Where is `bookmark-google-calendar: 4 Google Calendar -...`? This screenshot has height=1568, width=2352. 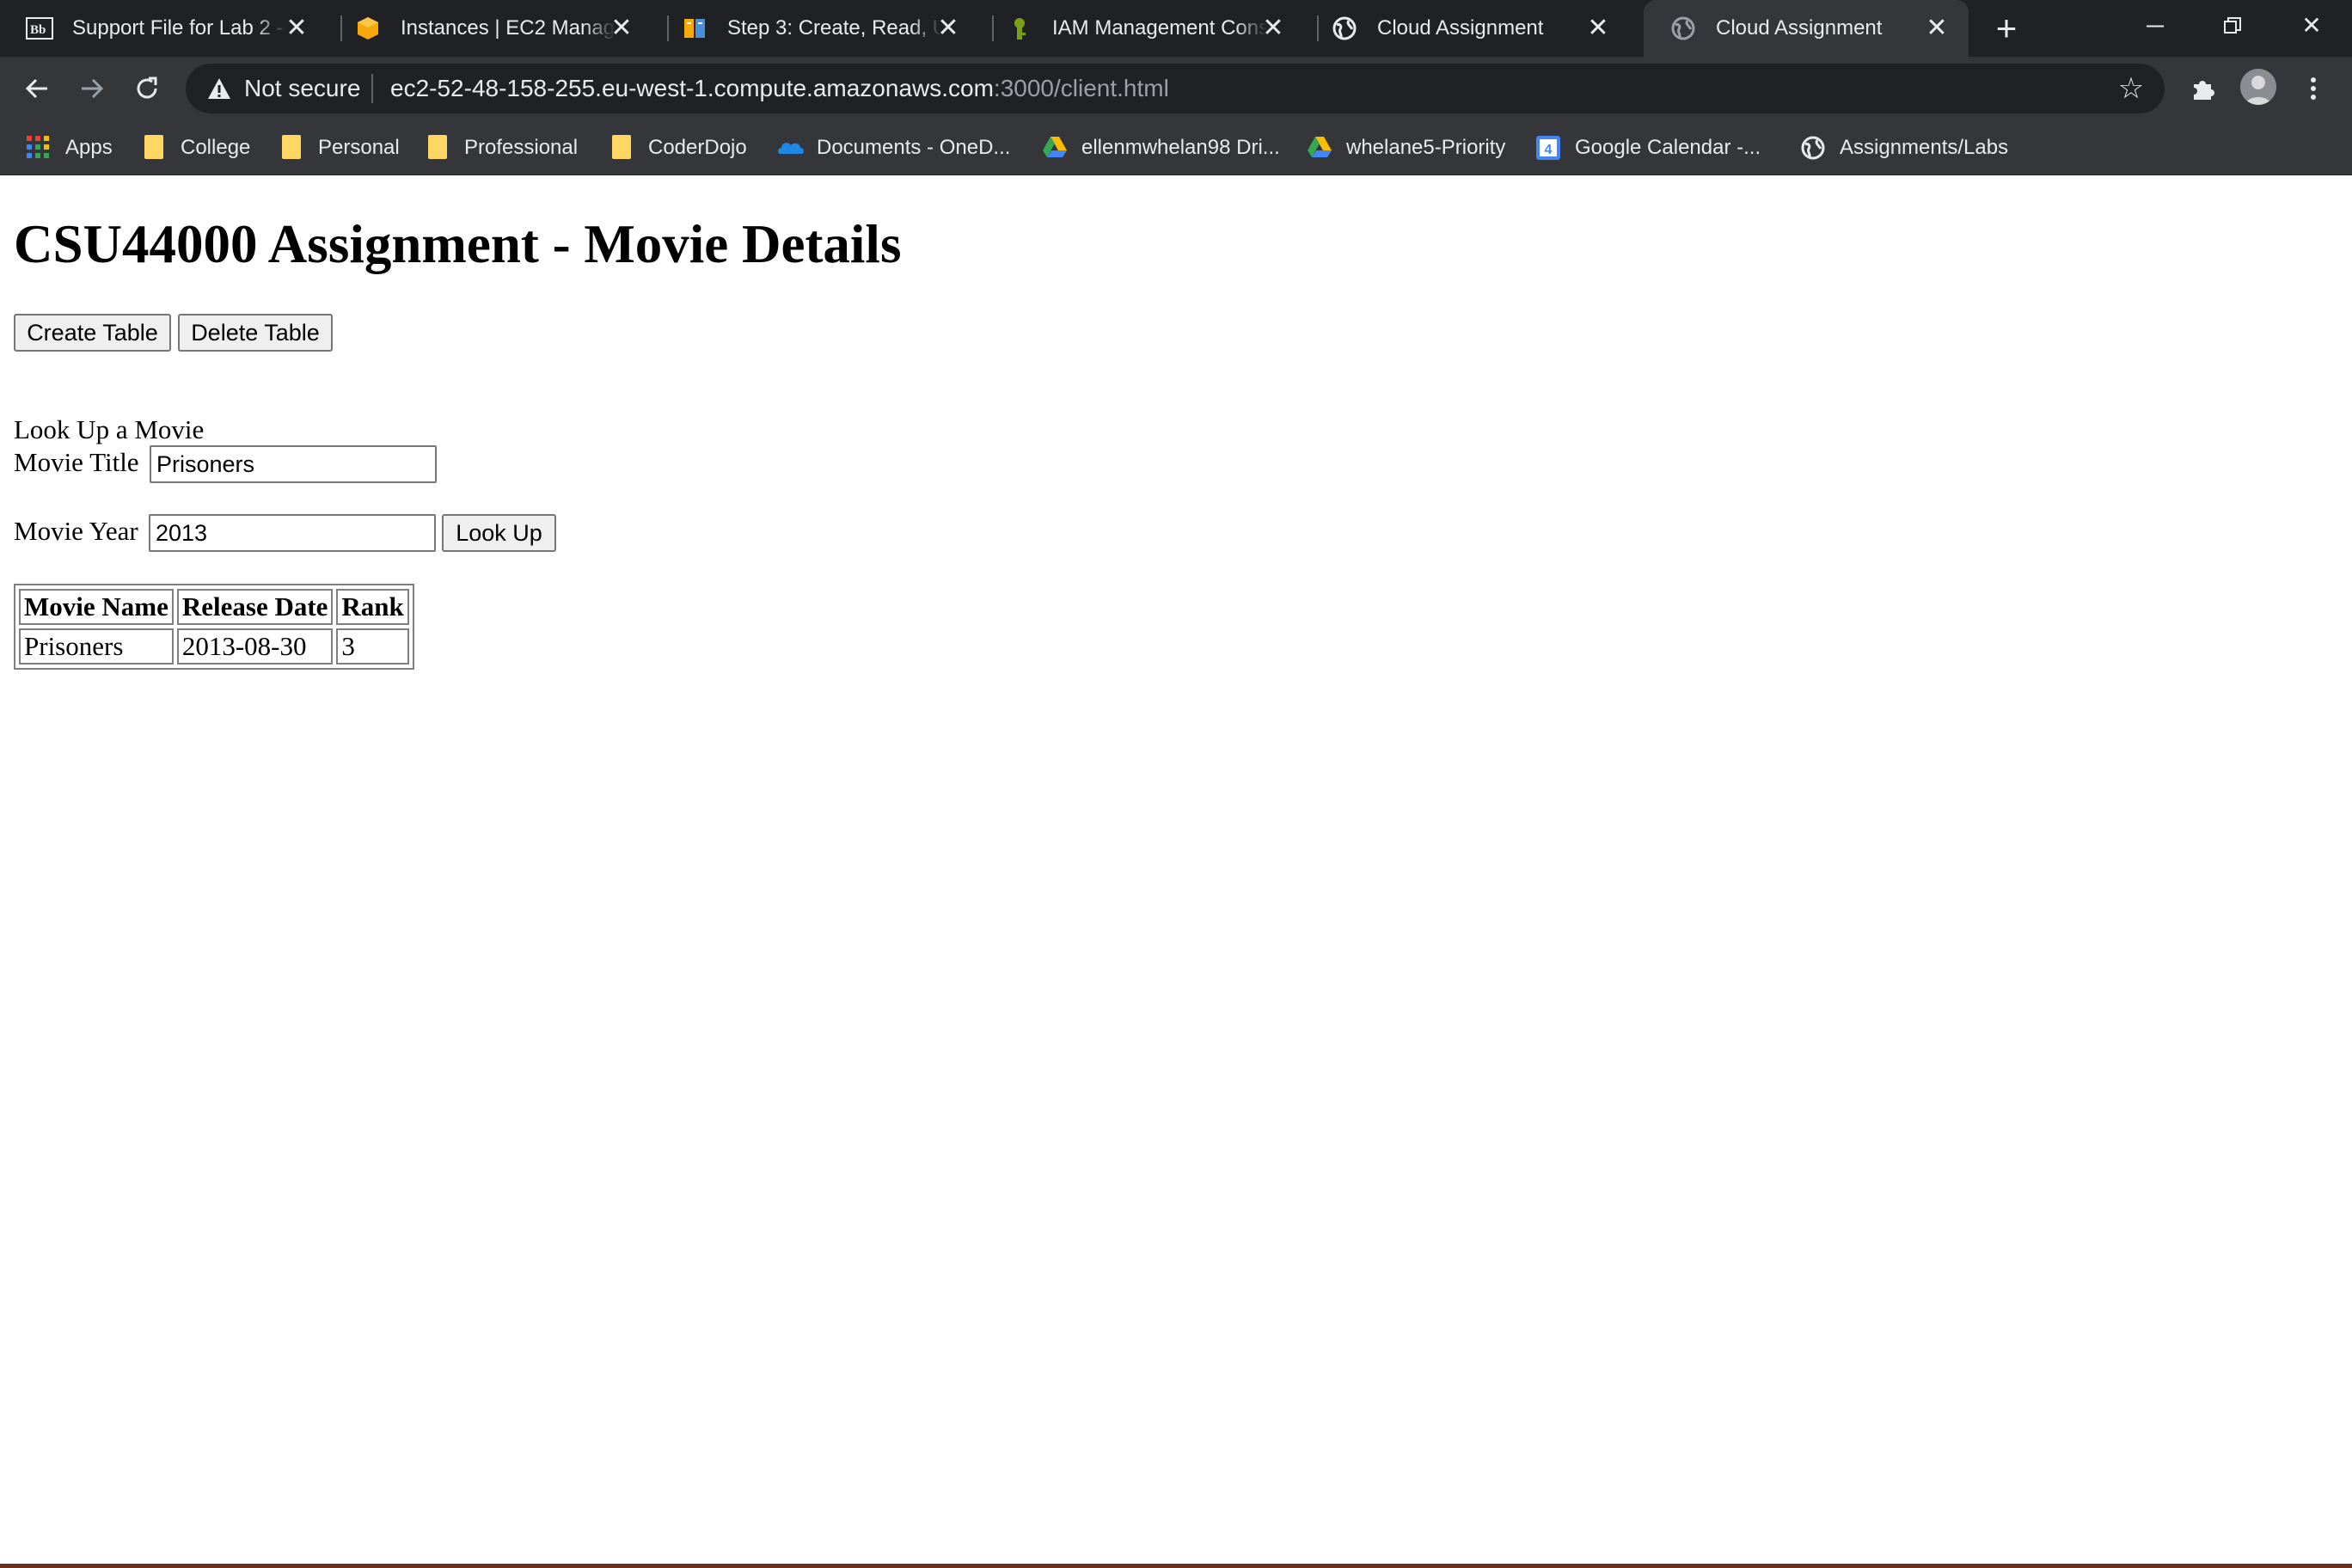
bookmark-google-calendar: 4 Google Calendar -... is located at coordinates (1648, 147).